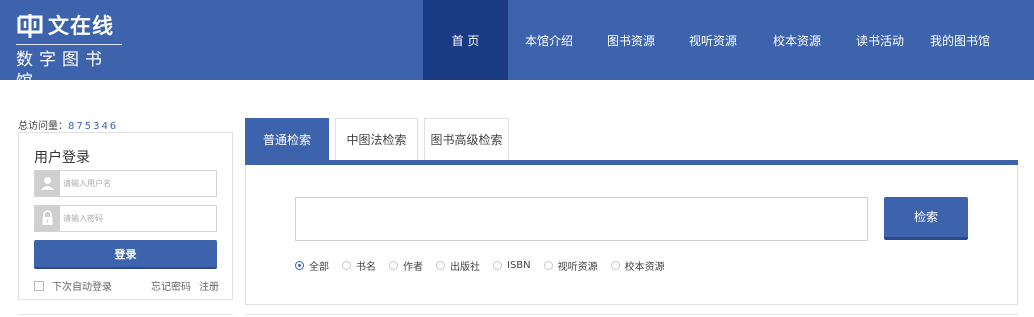  What do you see at coordinates (39, 285) in the screenshot?
I see `auto-login-checkbox` at bounding box center [39, 285].